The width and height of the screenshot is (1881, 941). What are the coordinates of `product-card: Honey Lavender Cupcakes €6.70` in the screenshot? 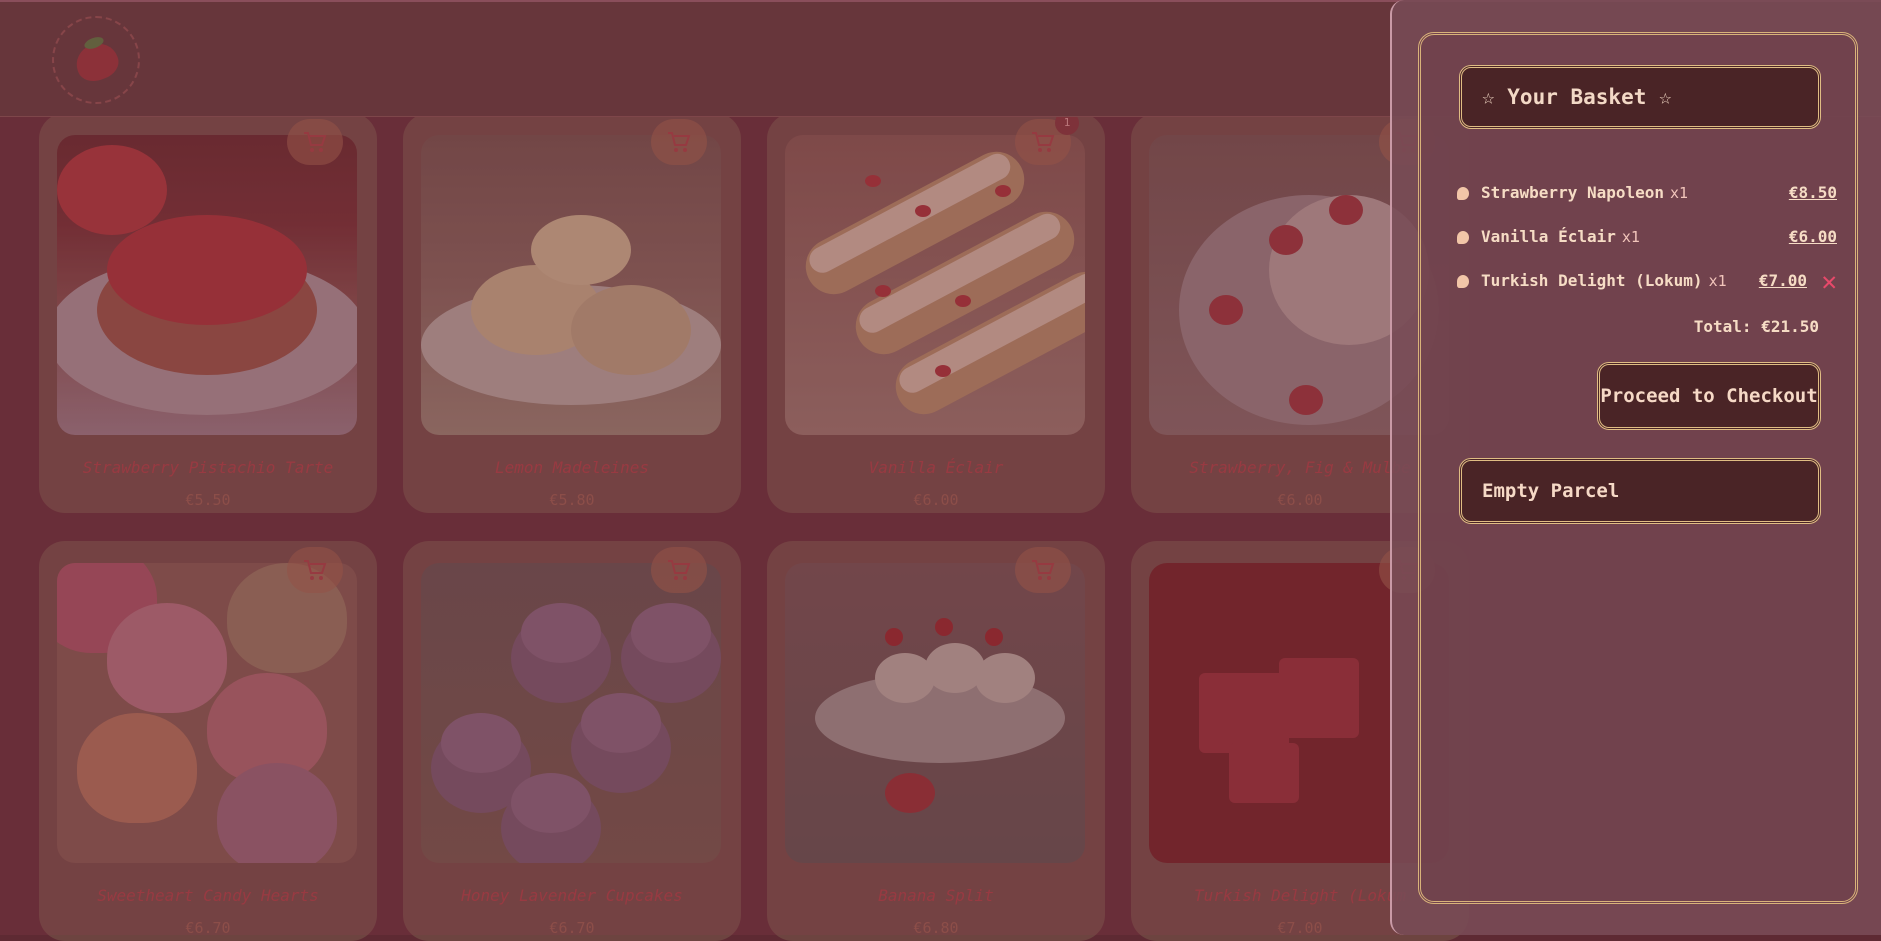 It's located at (572, 741).